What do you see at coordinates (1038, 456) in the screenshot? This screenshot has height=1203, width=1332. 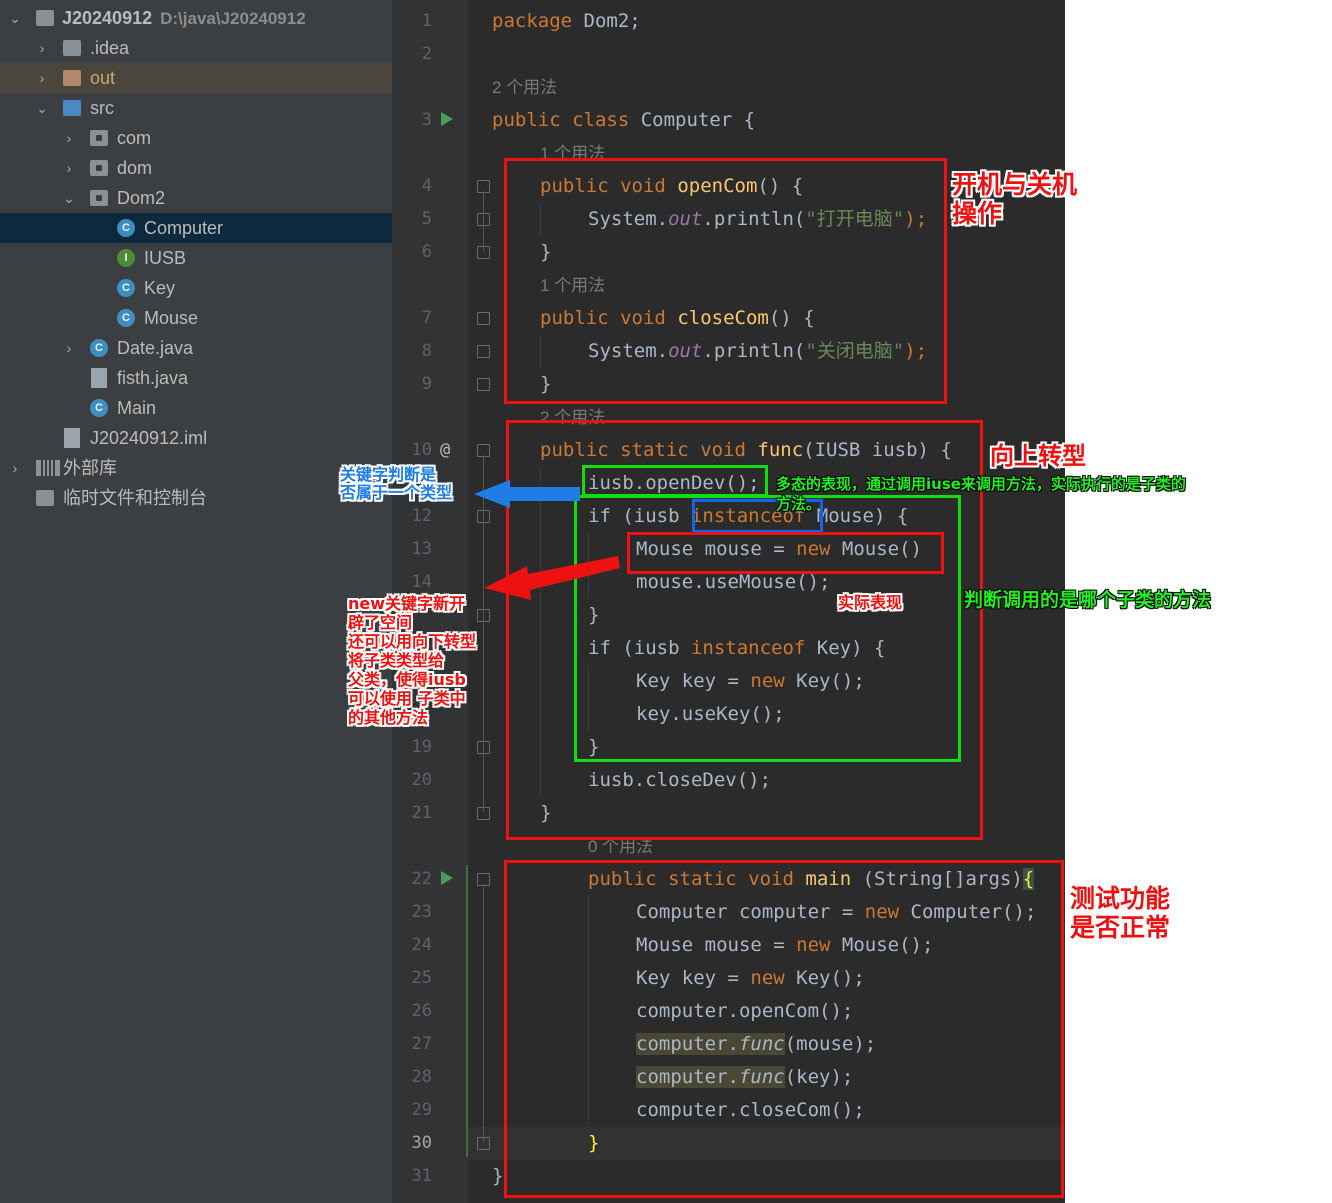 I see `annotation-upcast: 向上转型` at bounding box center [1038, 456].